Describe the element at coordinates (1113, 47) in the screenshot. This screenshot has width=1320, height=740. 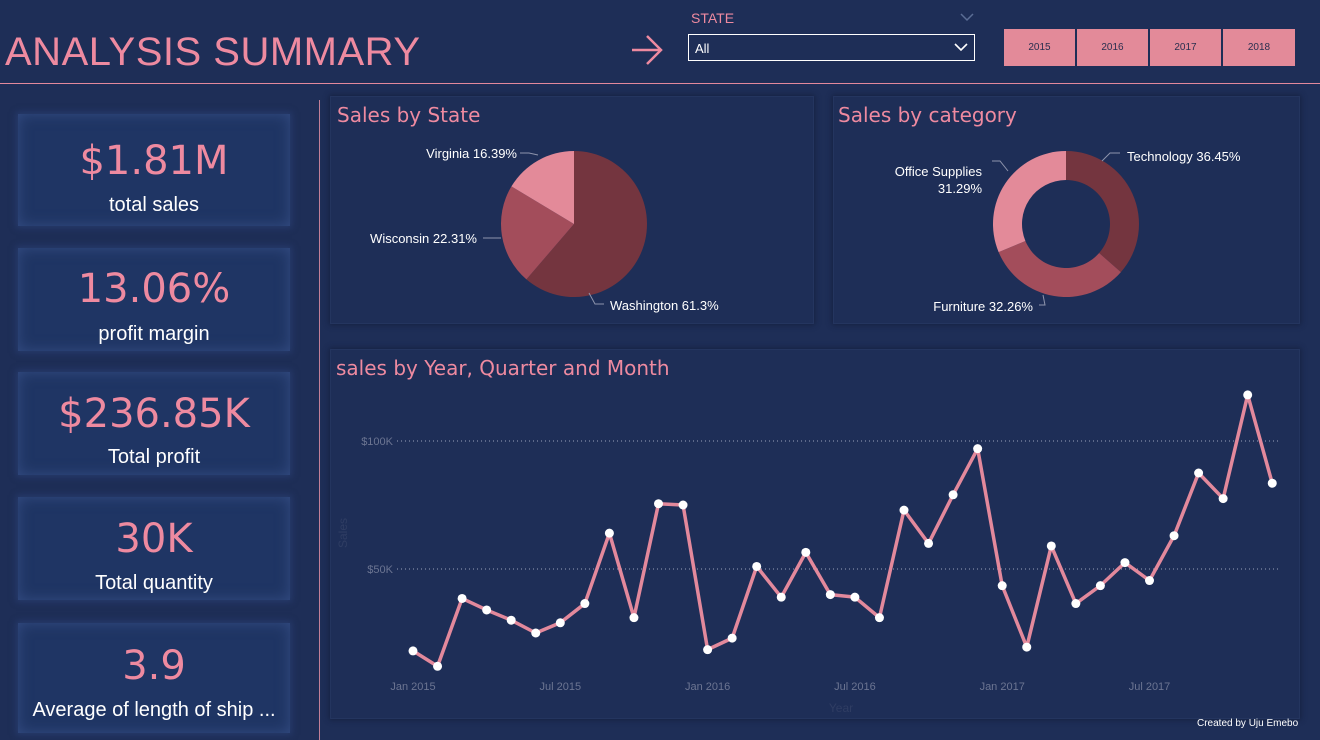
I see `year-button-2016: 2016` at that location.